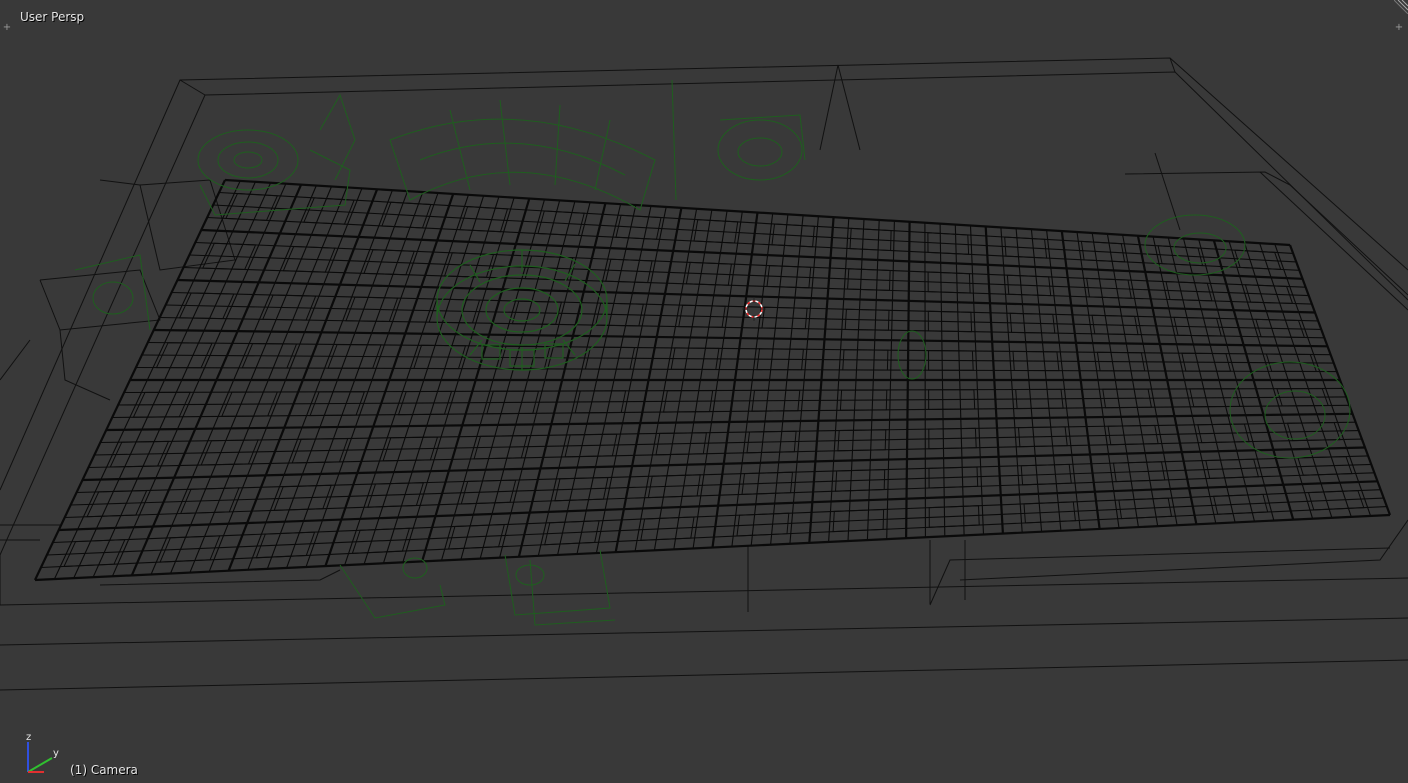 The height and width of the screenshot is (783, 1408). Describe the element at coordinates (522, 310) in the screenshot. I see `central-cylinder` at that location.